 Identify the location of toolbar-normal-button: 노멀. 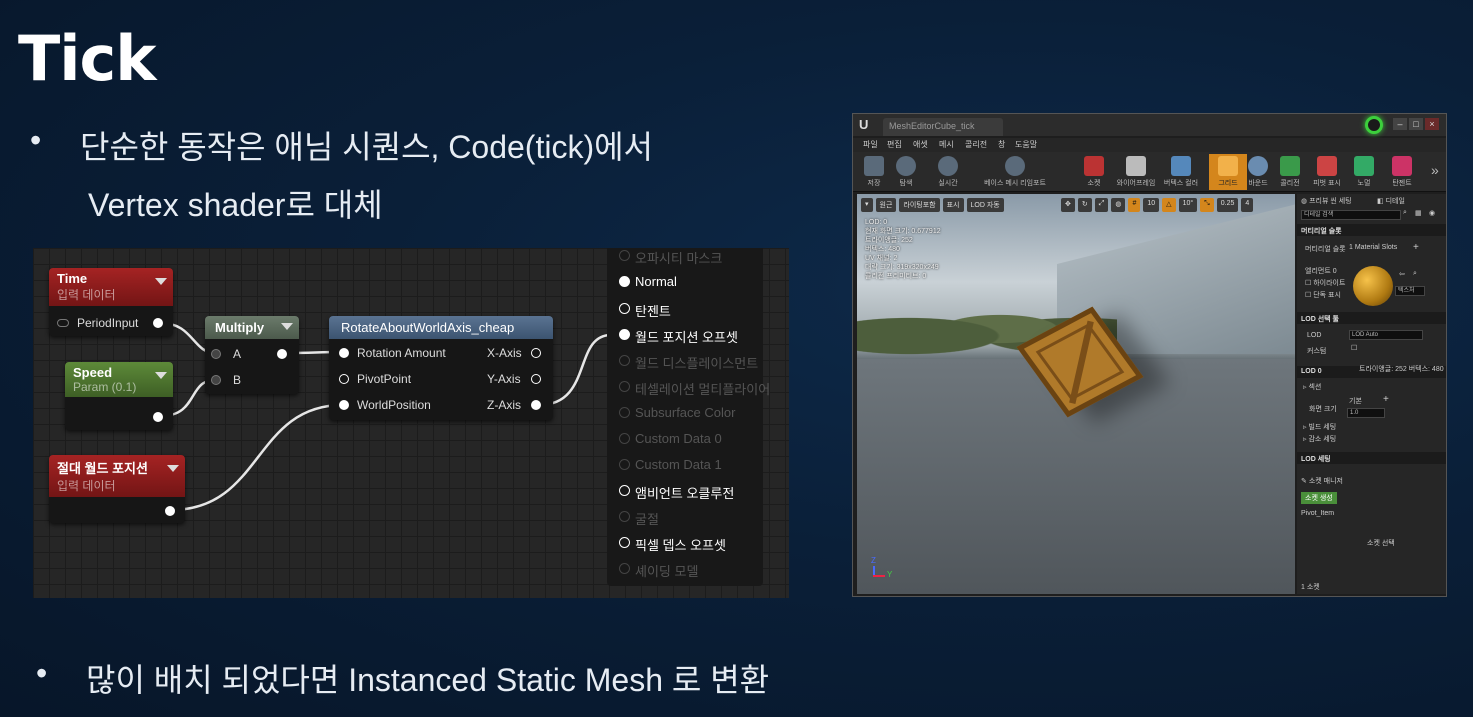
(1364, 172).